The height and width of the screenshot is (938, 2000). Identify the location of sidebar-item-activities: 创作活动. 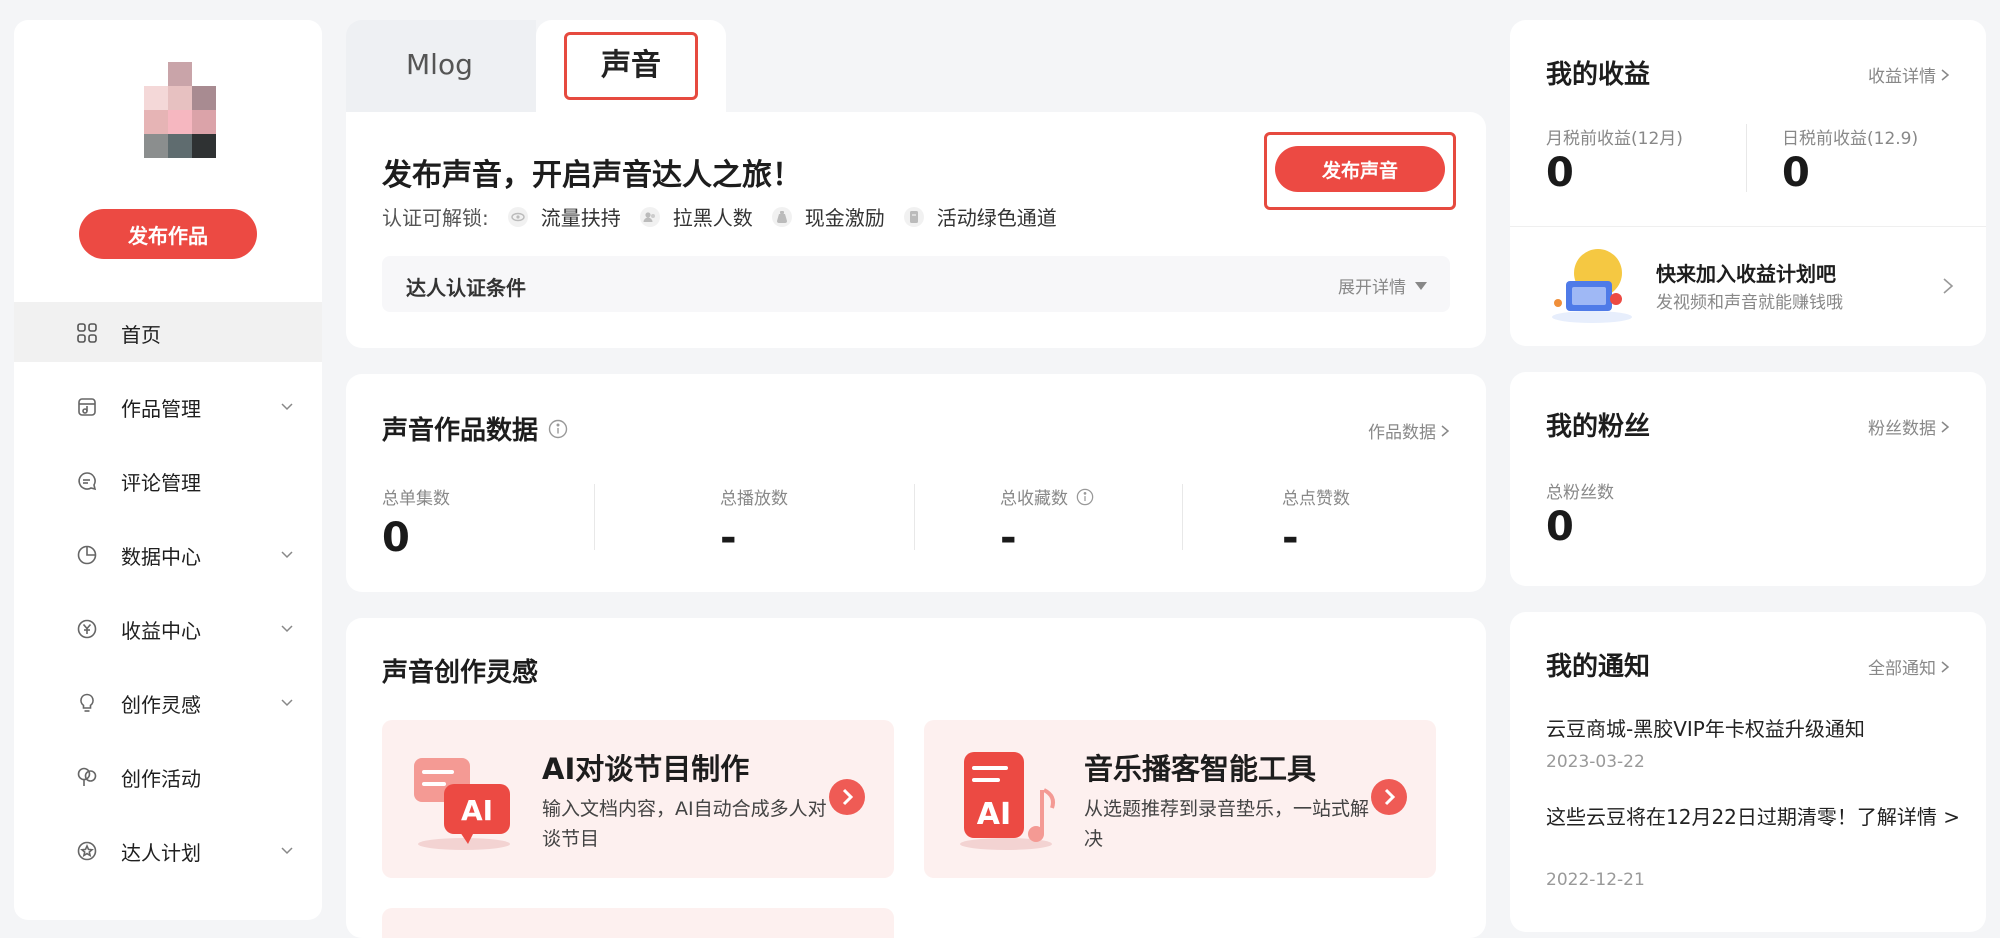
(168, 776).